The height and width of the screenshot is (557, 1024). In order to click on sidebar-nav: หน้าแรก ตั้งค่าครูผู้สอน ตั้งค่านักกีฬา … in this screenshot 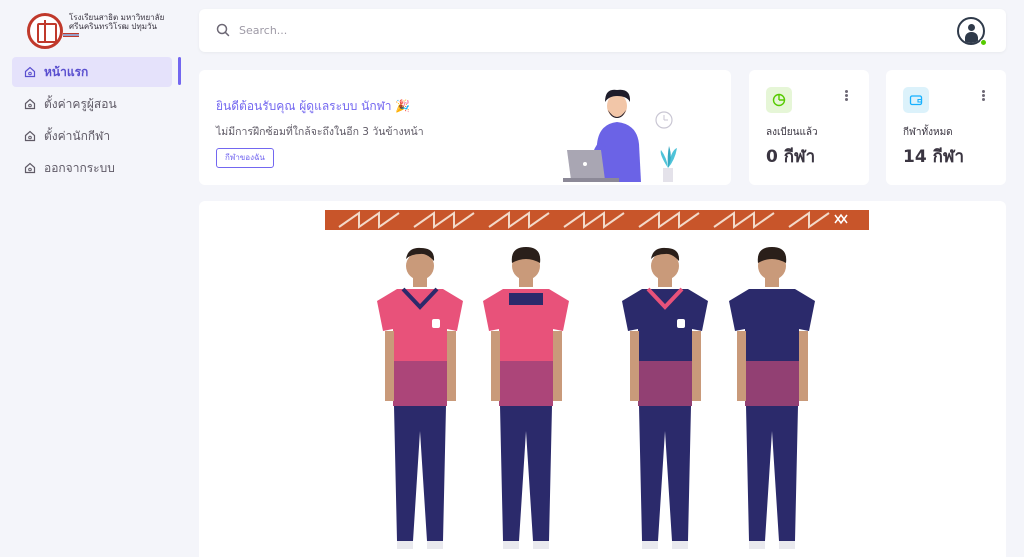, I will do `click(92, 121)`.